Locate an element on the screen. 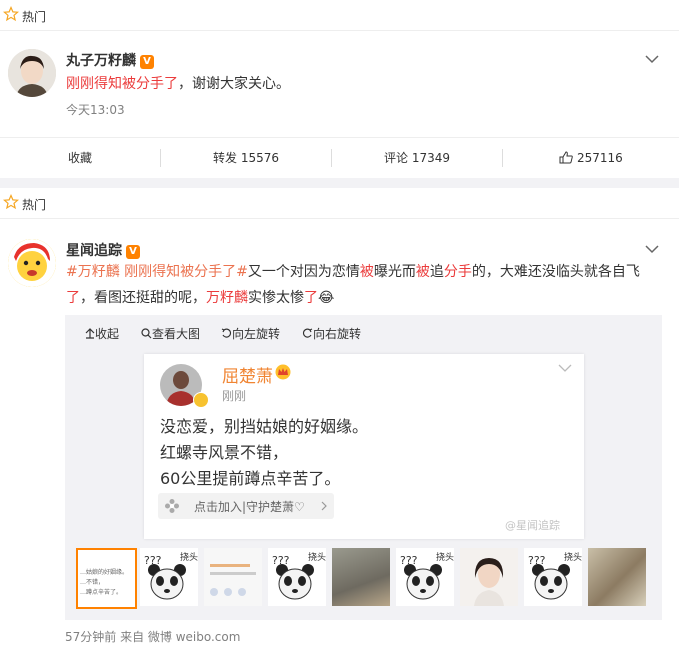 This screenshot has height=670, width=679. action-bar-1: 收藏 转发 15576 评论 17349 257116 is located at coordinates (339, 157).